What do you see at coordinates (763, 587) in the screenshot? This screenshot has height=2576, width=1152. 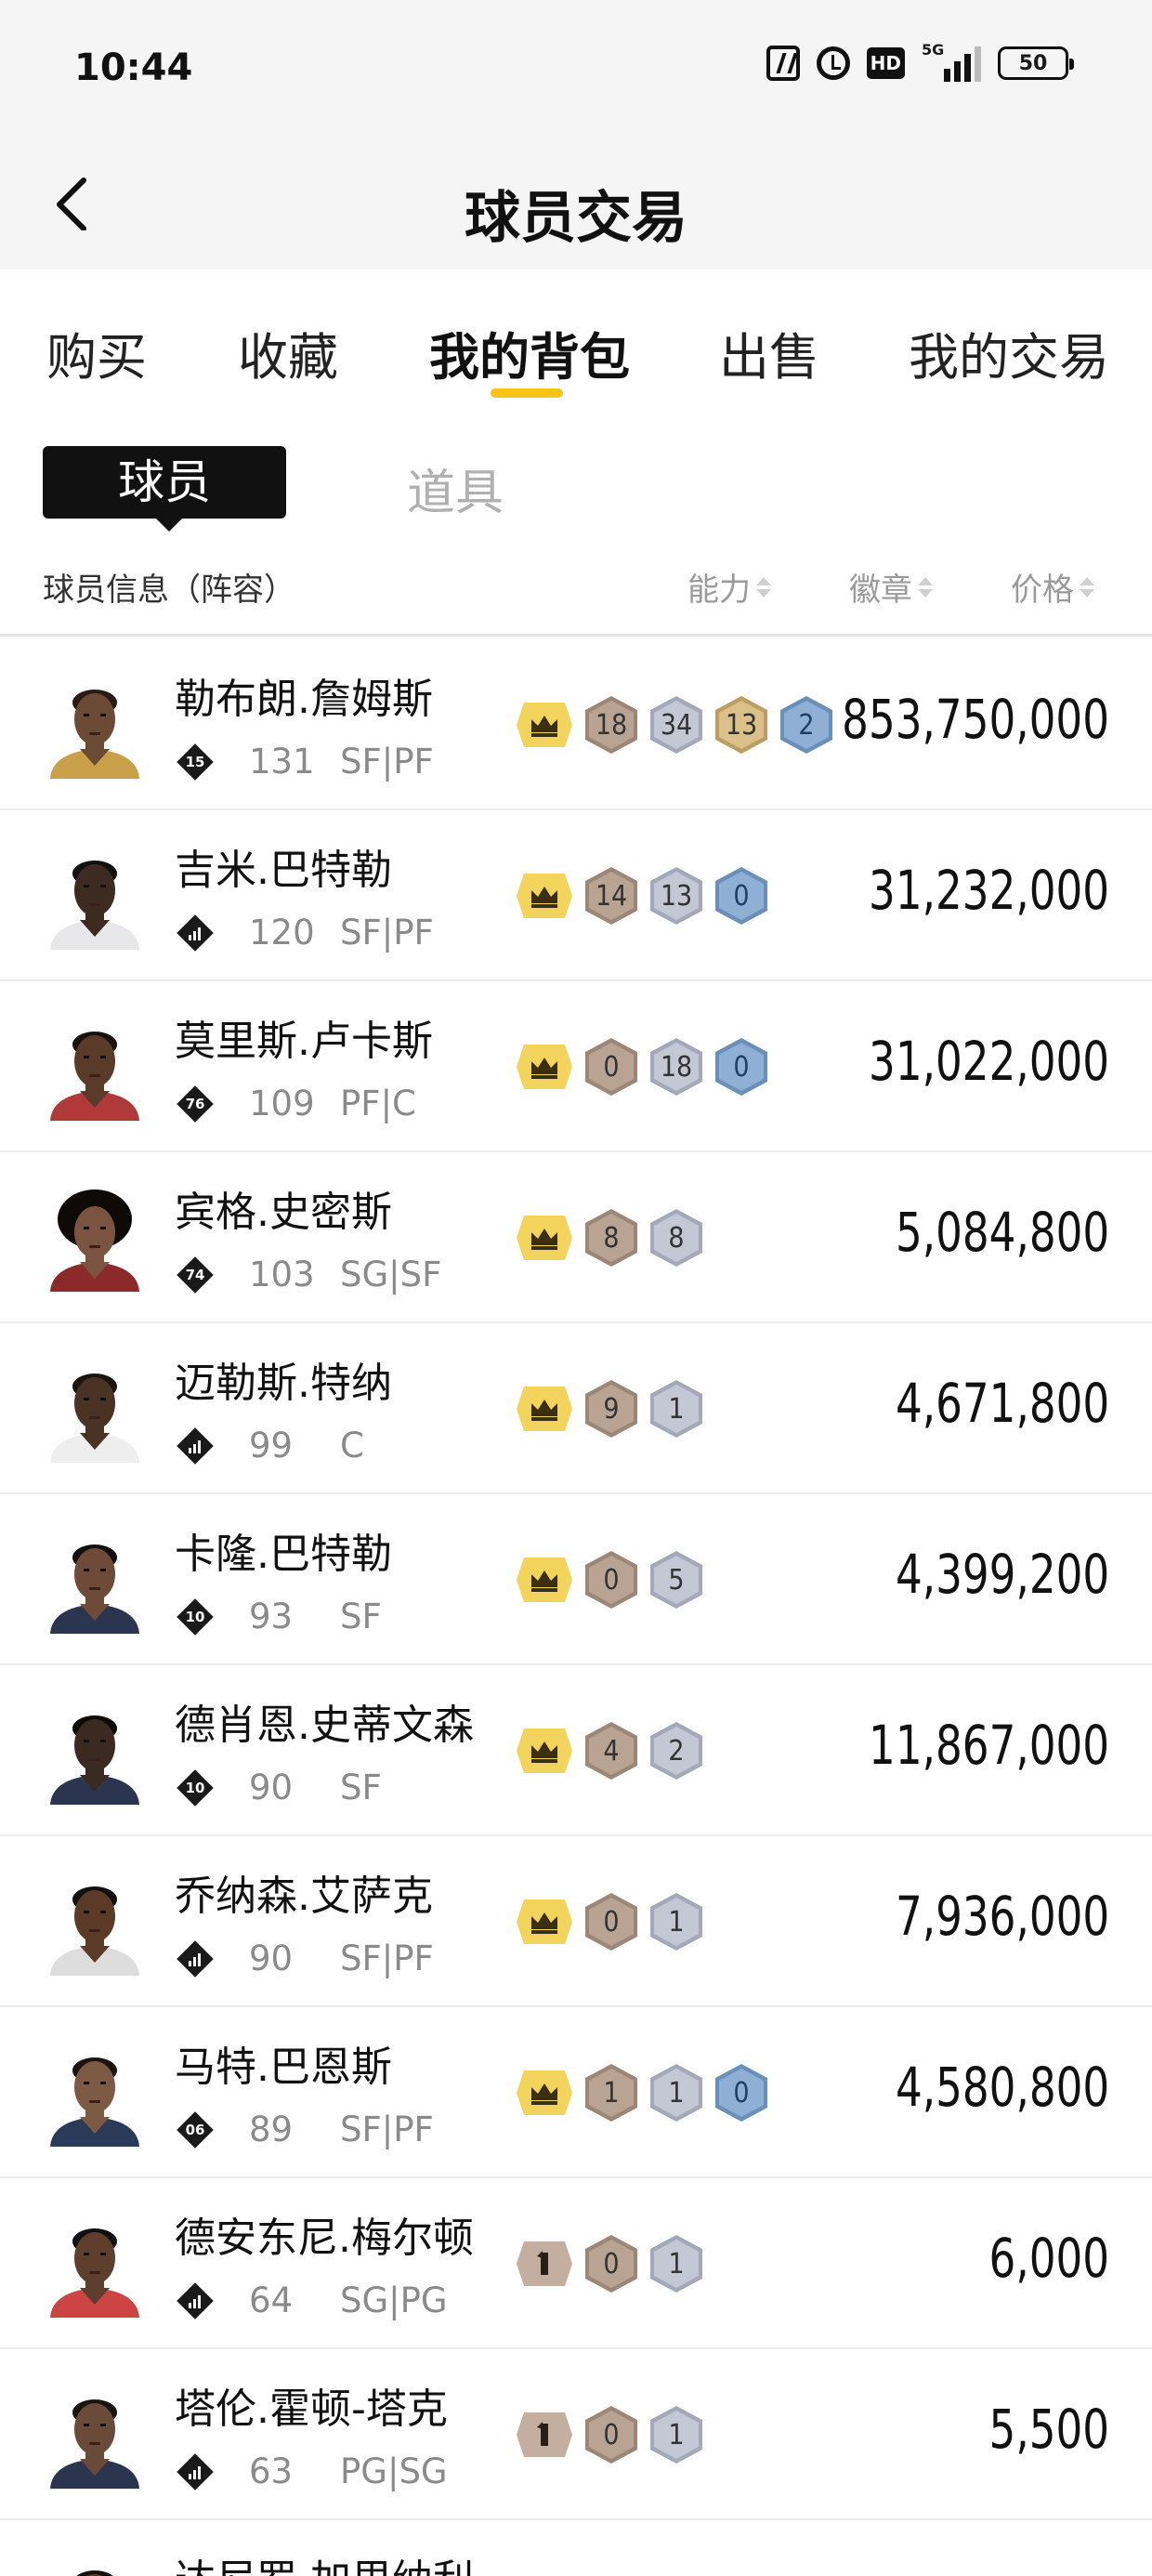 I see `sort-icon` at bounding box center [763, 587].